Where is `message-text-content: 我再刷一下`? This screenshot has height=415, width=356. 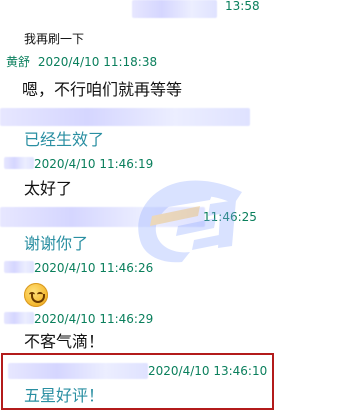
message-text-content: 我再刷一下 is located at coordinates (54, 39).